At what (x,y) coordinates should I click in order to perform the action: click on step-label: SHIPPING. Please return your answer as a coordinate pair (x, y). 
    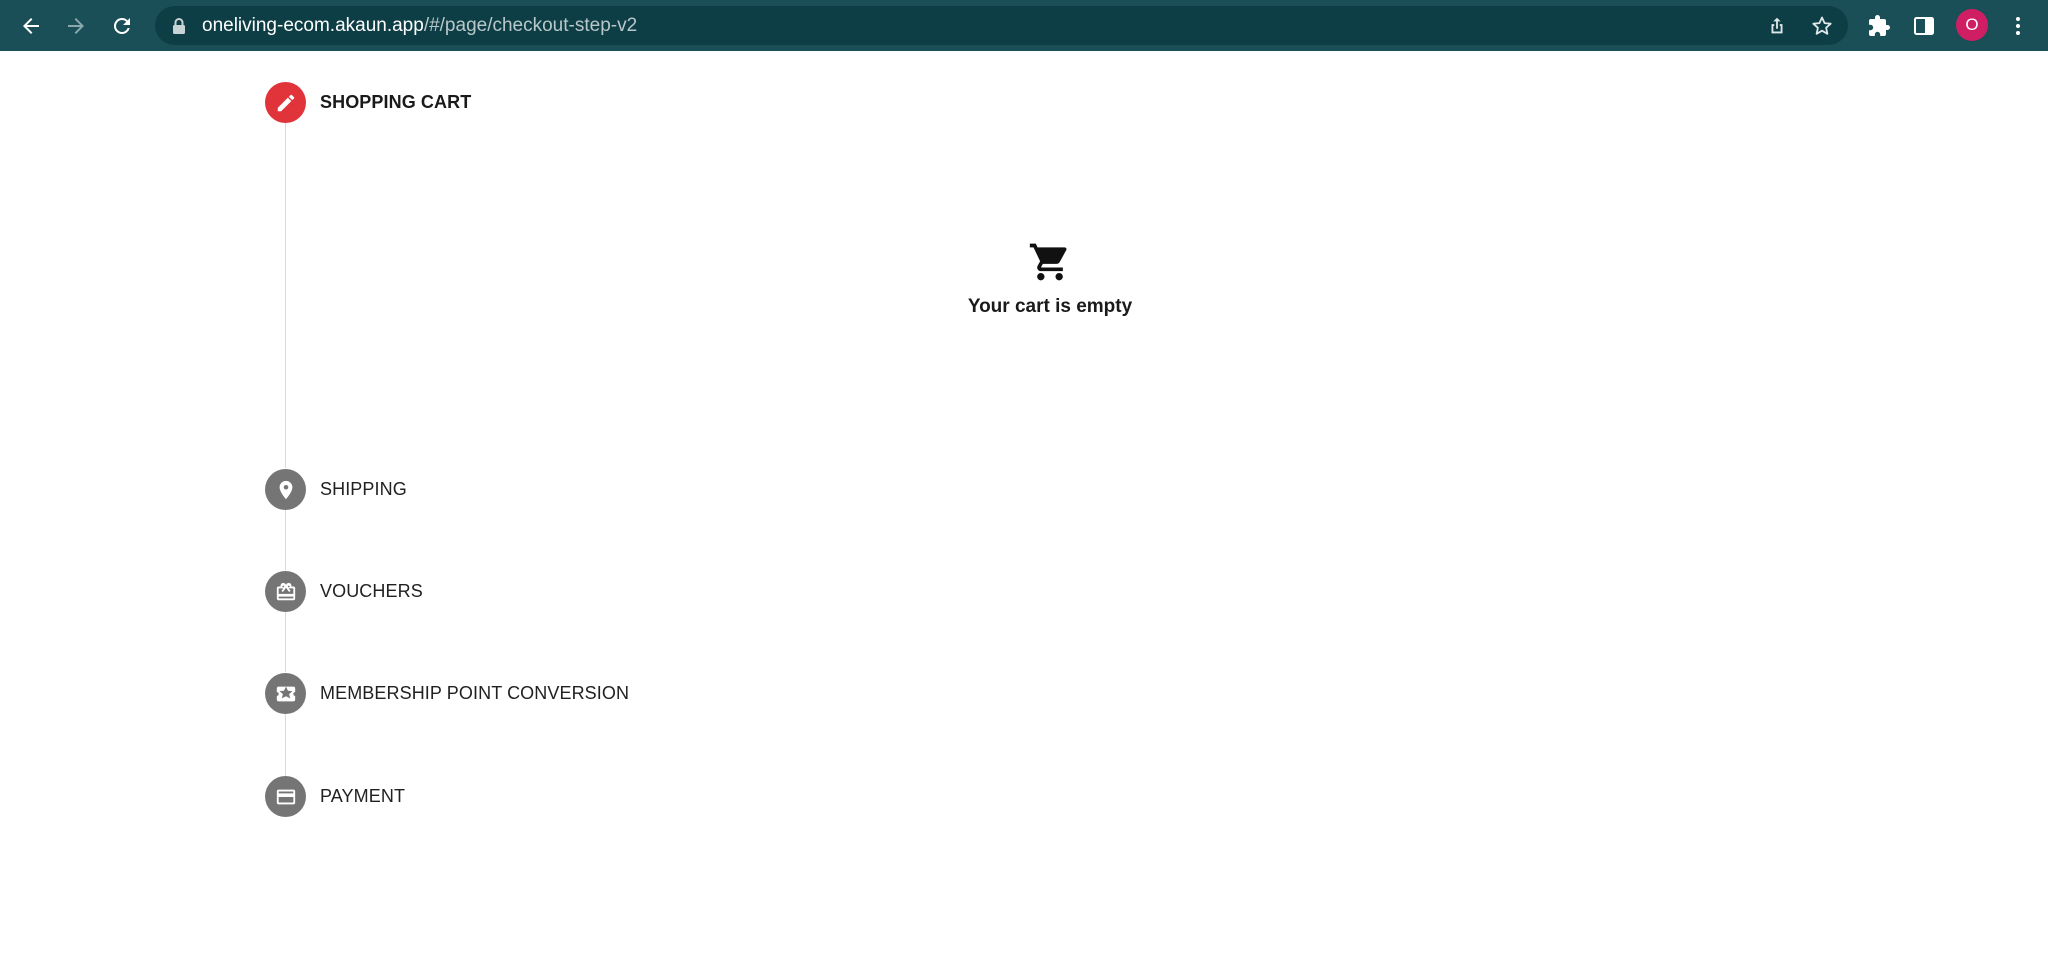
    Looking at the image, I should click on (363, 489).